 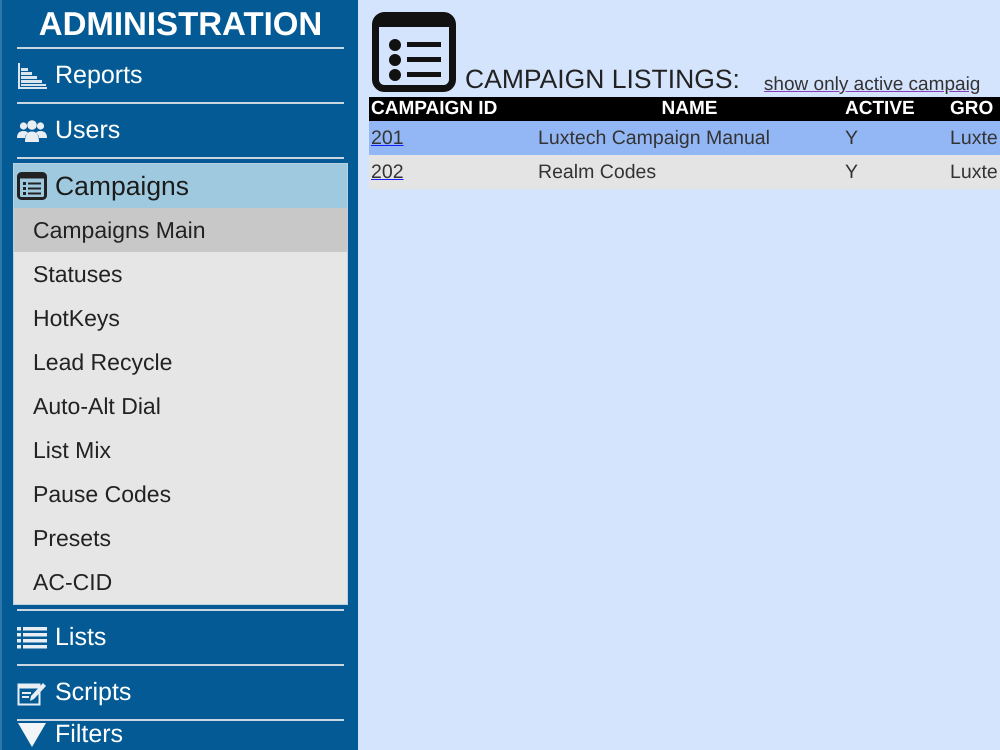 What do you see at coordinates (32, 130) in the screenshot?
I see `users-icon` at bounding box center [32, 130].